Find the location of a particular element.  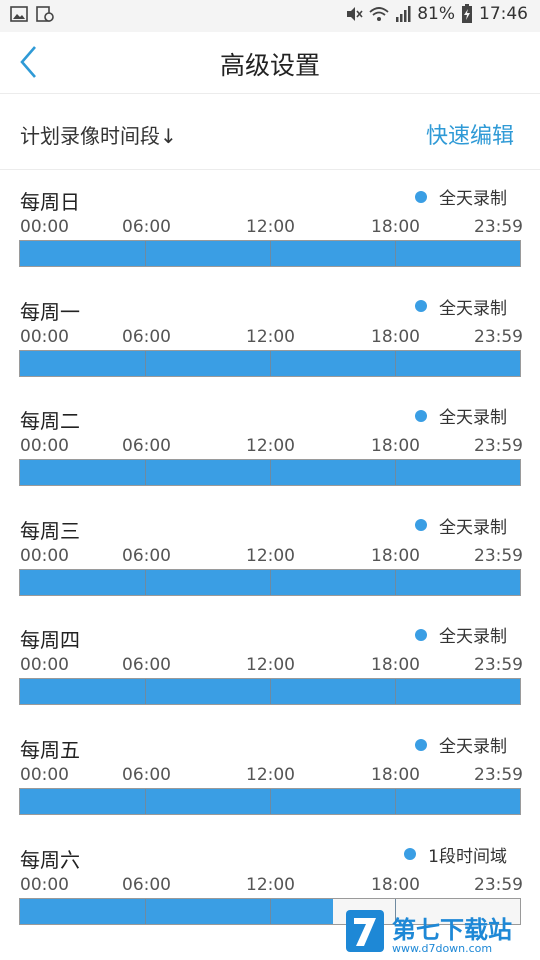

day-row: 每周四 全天录制 00:00 06:00 12:00 18:00 23:59 is located at coordinates (270, 662).